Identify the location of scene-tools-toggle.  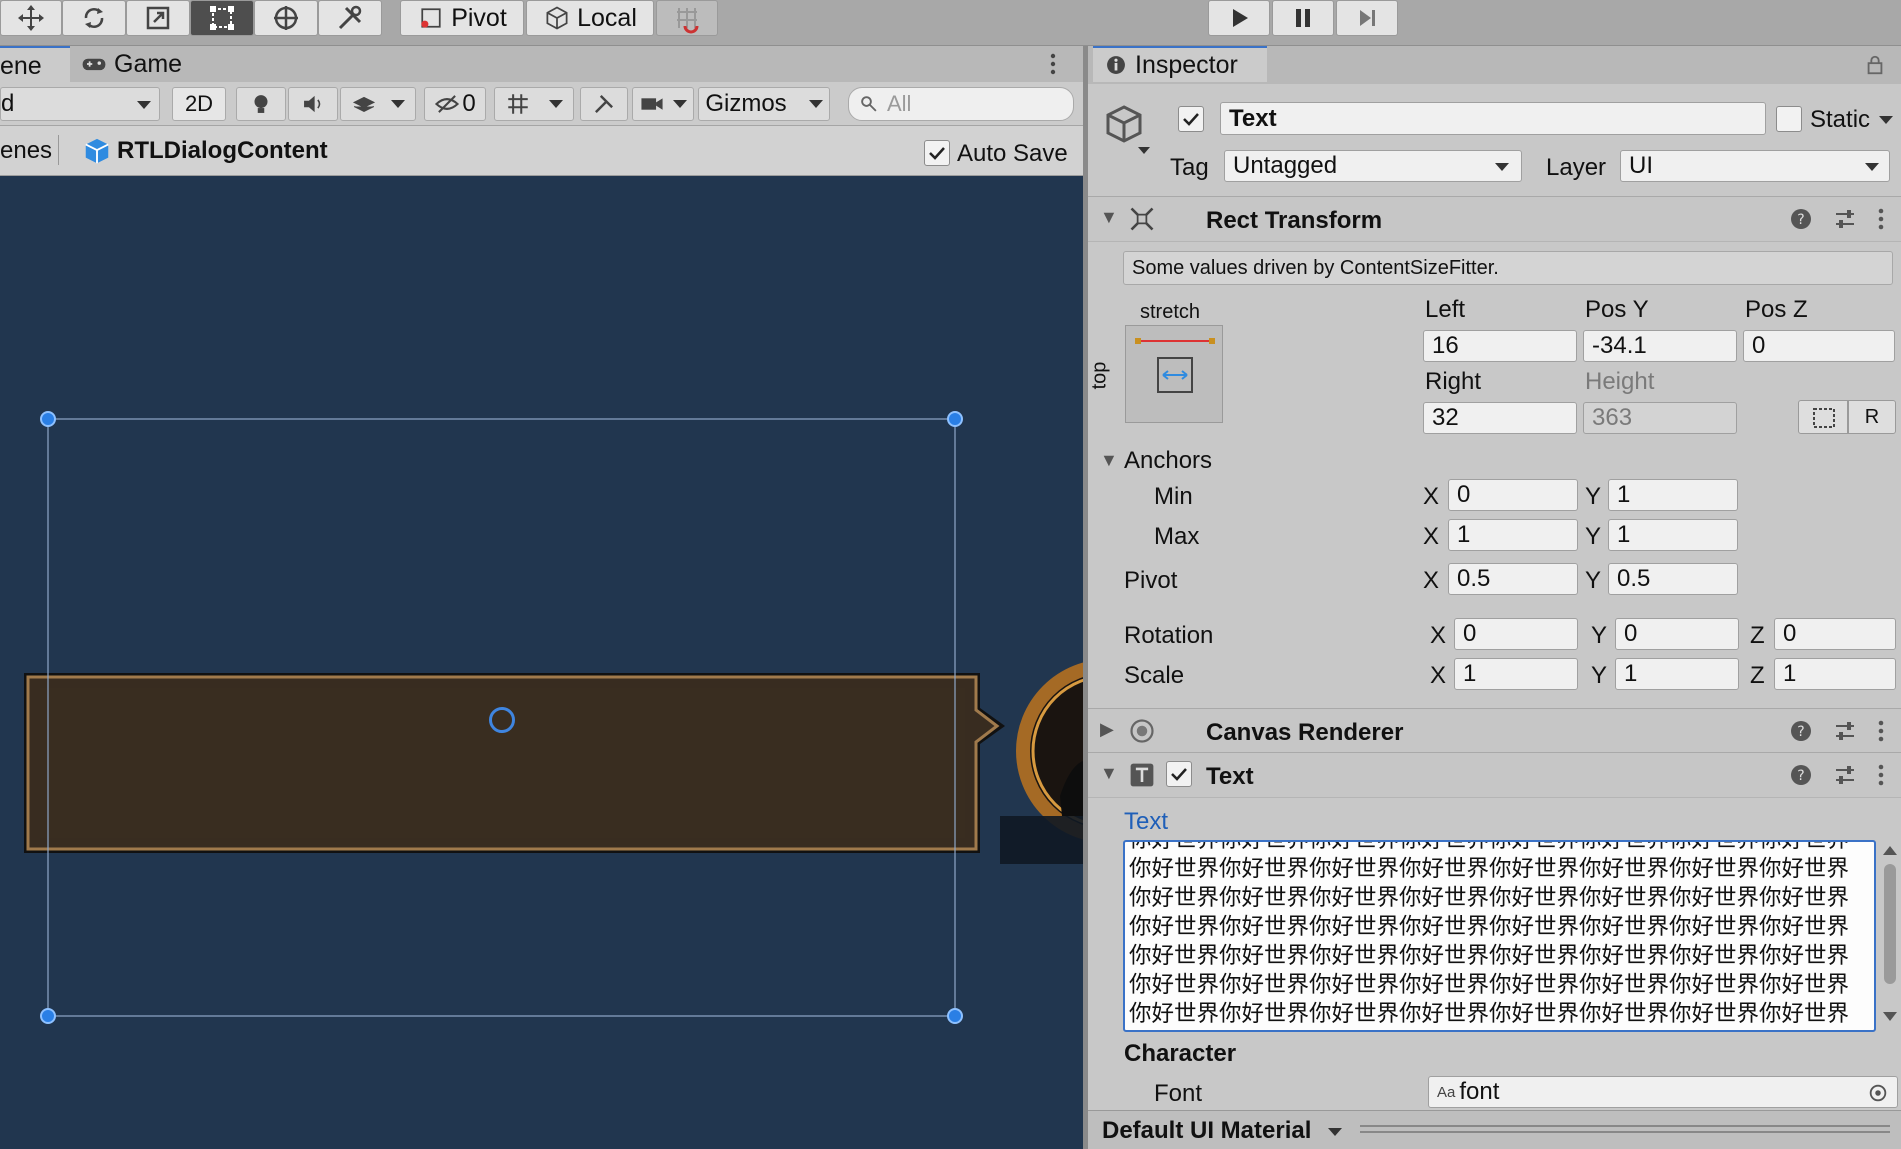
(604, 104).